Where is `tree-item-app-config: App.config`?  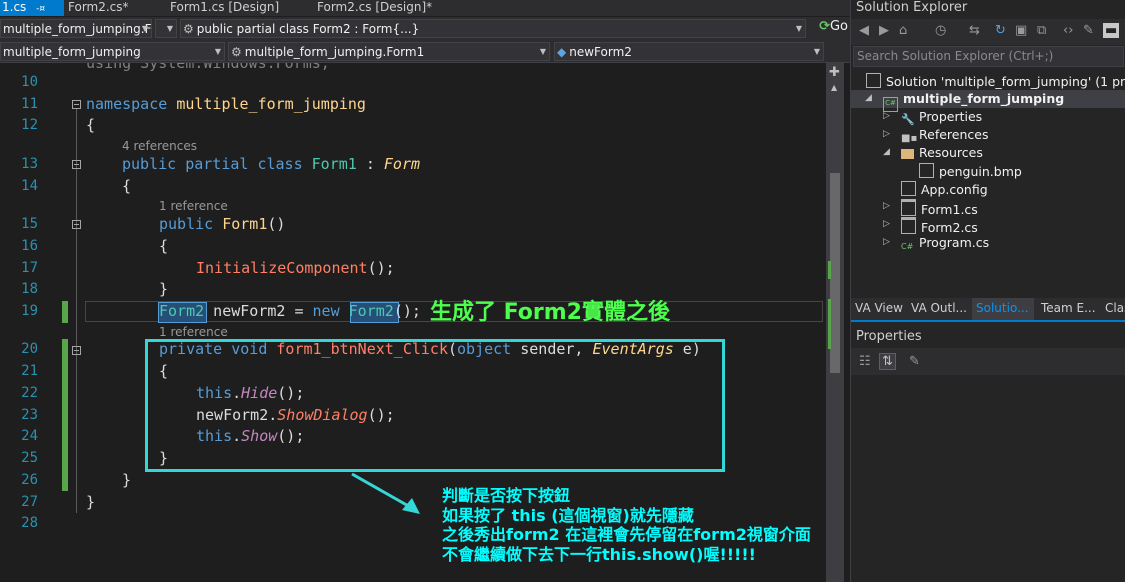
tree-item-app-config: App.config is located at coordinates (944, 189).